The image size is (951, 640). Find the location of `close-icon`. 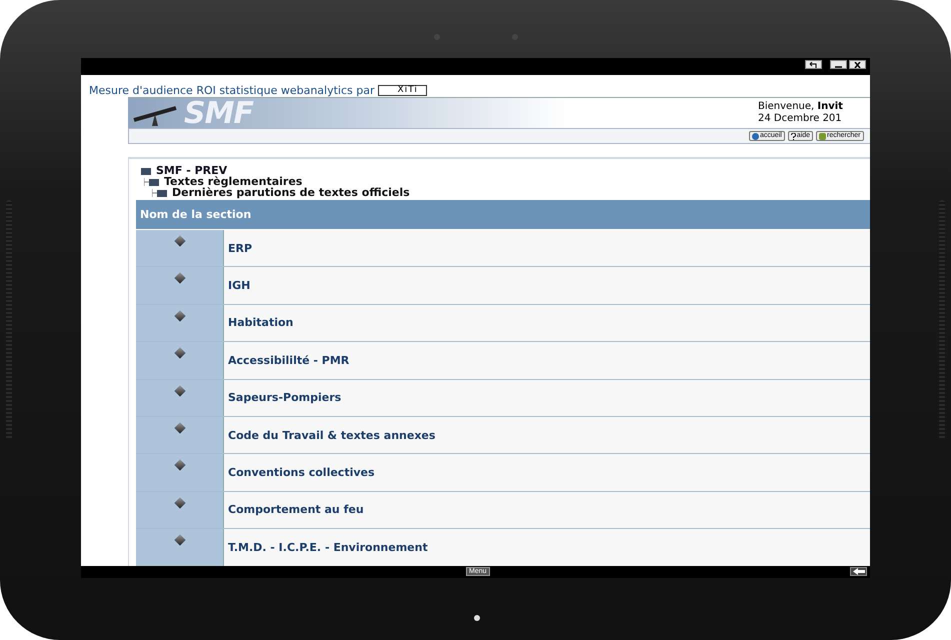

close-icon is located at coordinates (857, 65).